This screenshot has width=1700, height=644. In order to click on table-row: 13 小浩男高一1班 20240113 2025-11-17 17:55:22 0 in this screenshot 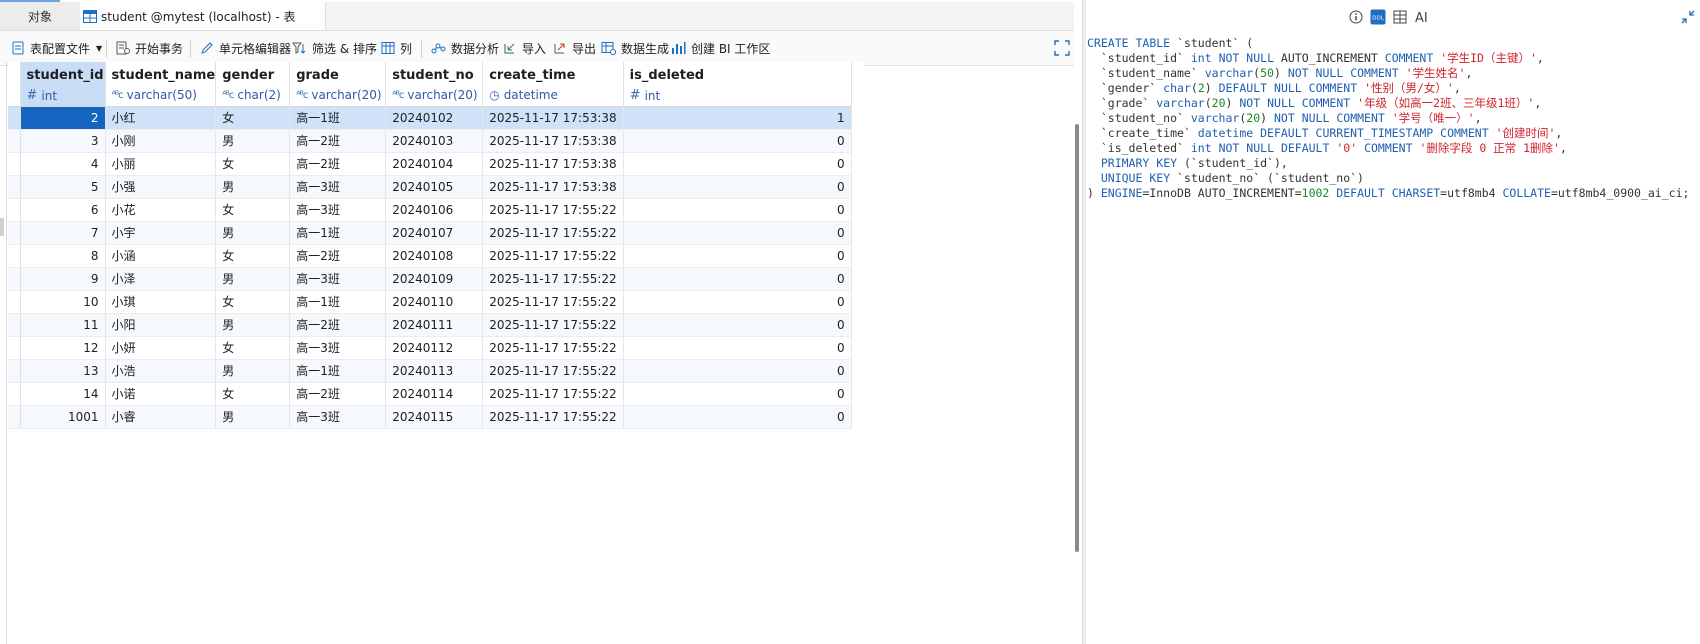, I will do `click(436, 371)`.